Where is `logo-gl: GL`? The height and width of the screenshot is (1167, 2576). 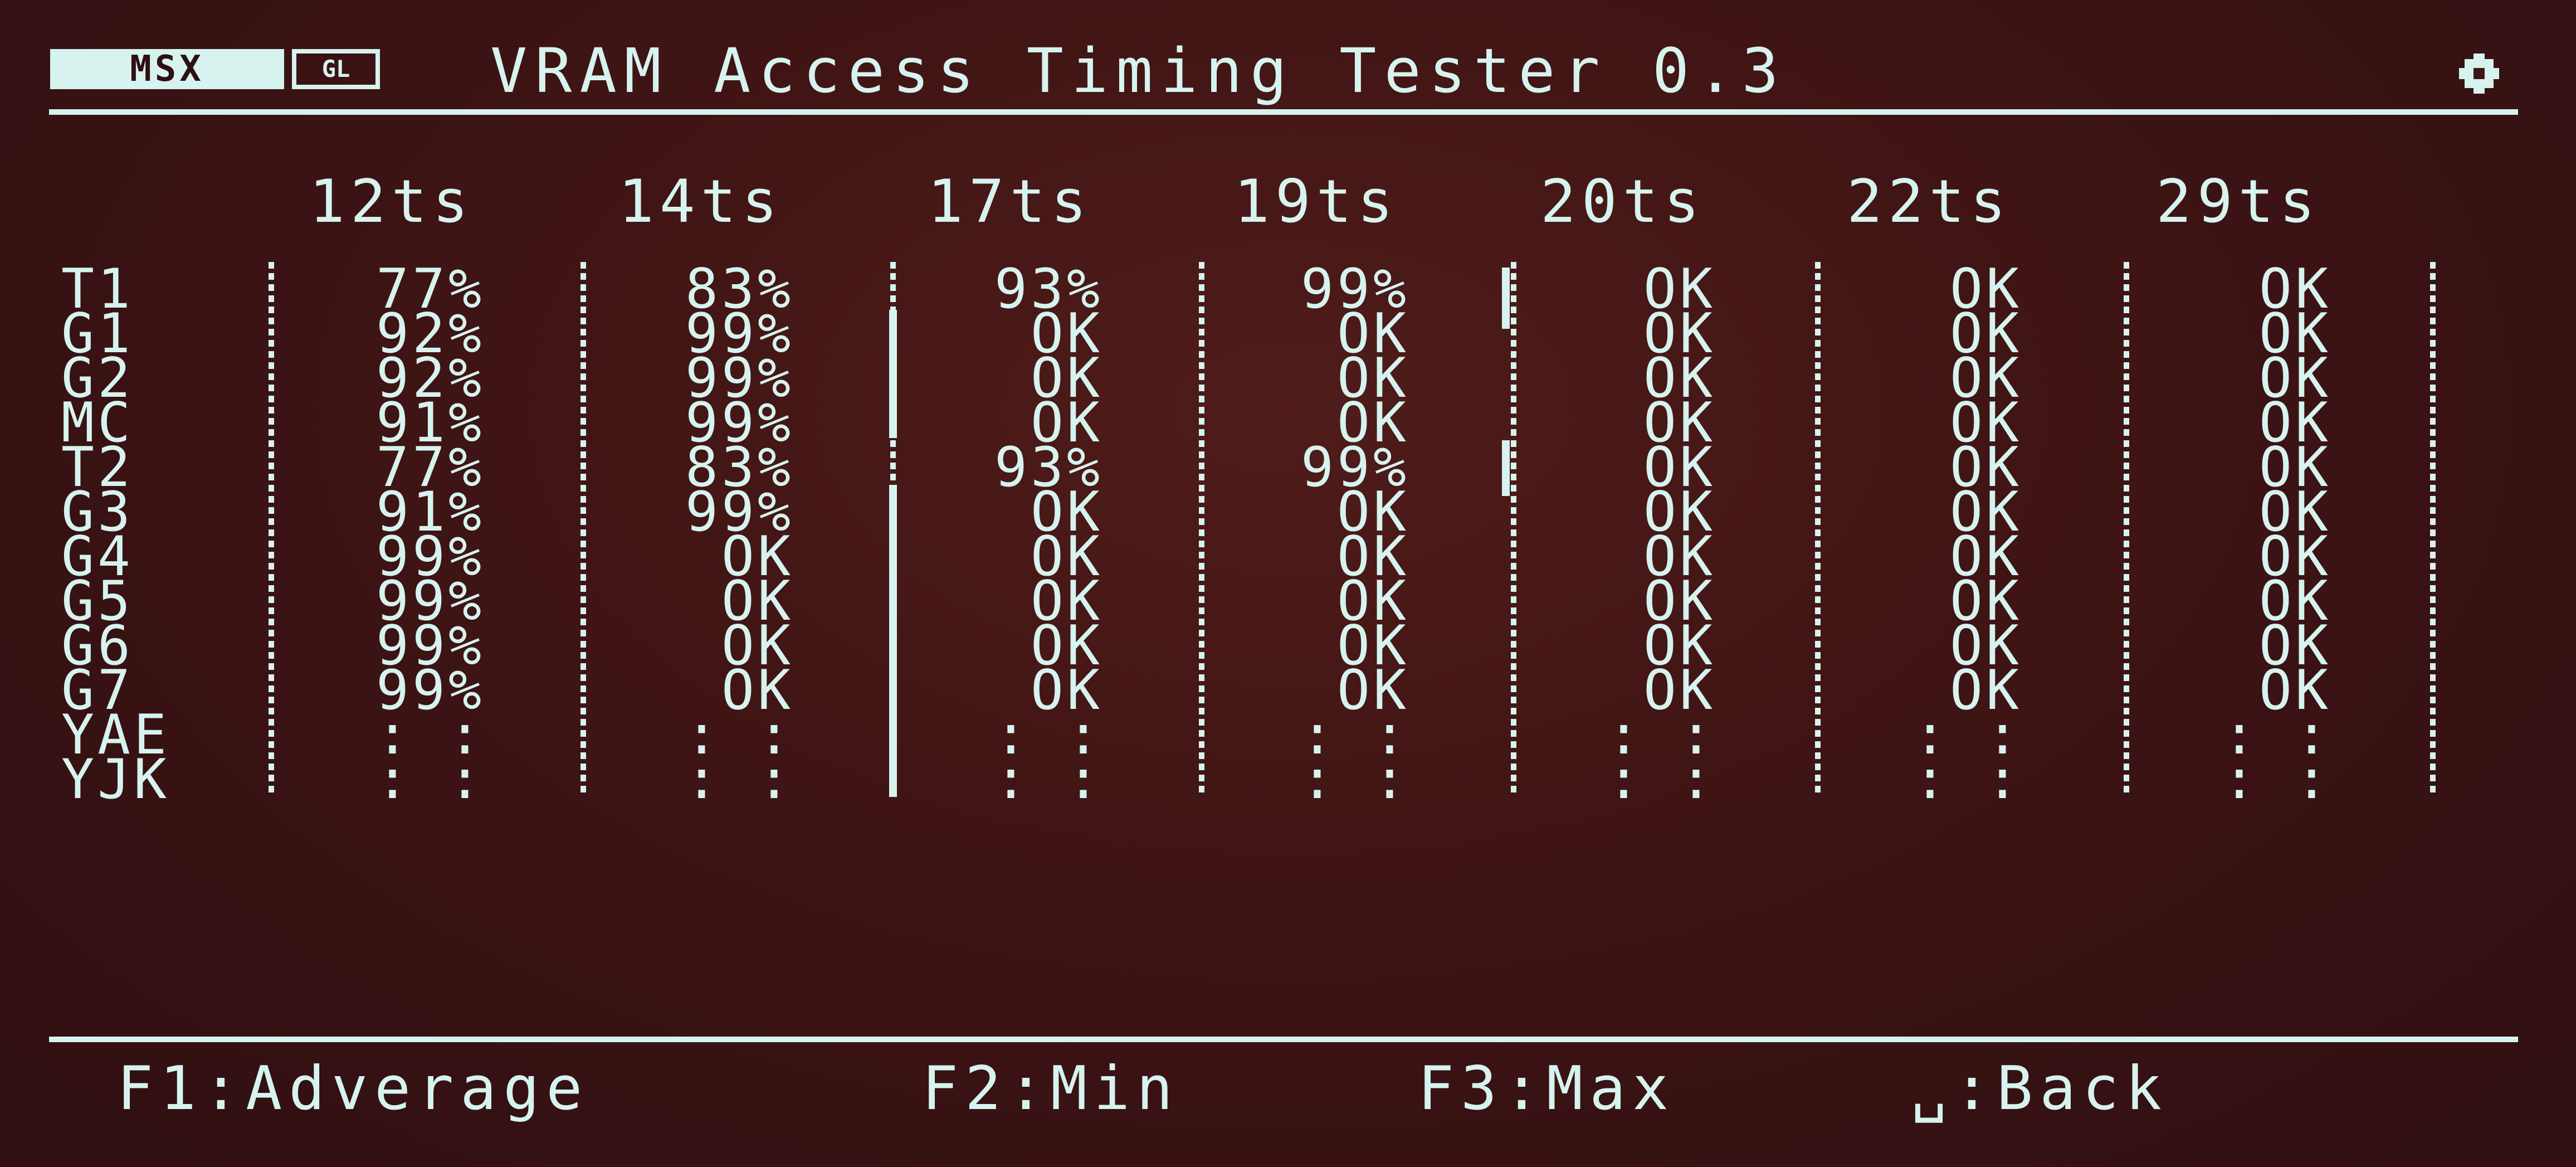 logo-gl: GL is located at coordinates (336, 69).